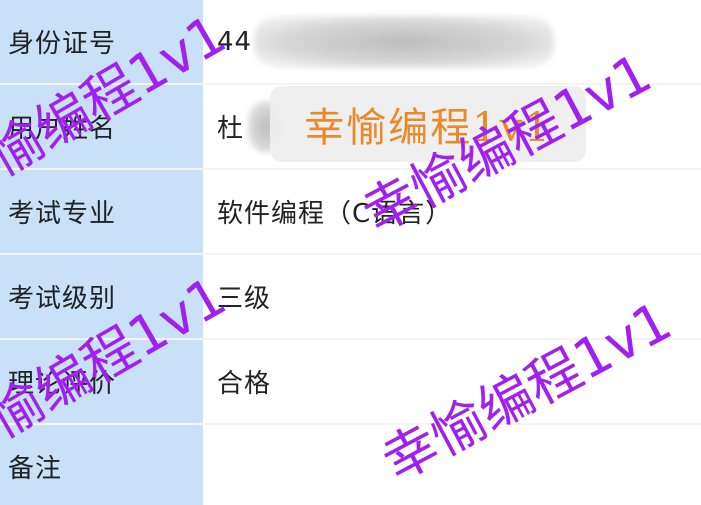 Image resolution: width=701 pixels, height=505 pixels. What do you see at coordinates (452, 381) in the screenshot?
I see `theory-evaluation-value: 合格` at bounding box center [452, 381].